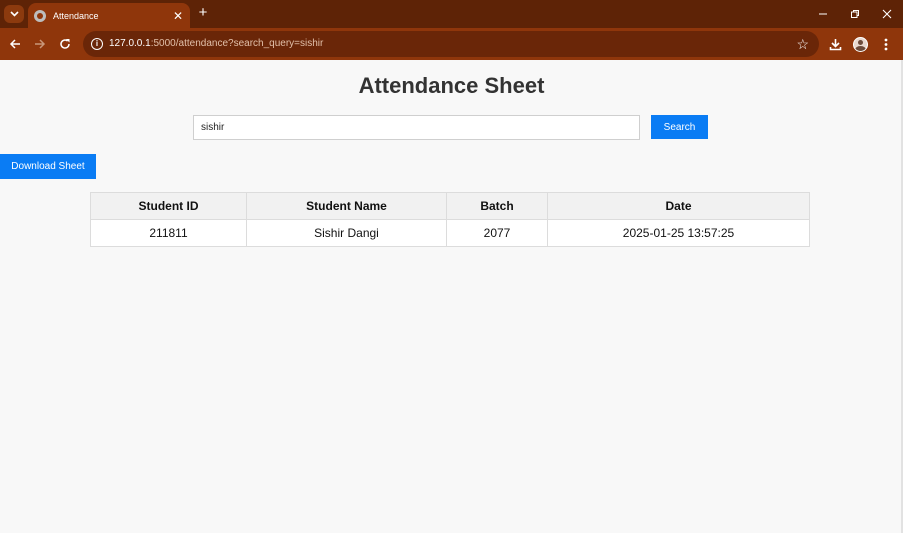  Describe the element at coordinates (497, 206) in the screenshot. I see `column-header-batch: Batch` at that location.